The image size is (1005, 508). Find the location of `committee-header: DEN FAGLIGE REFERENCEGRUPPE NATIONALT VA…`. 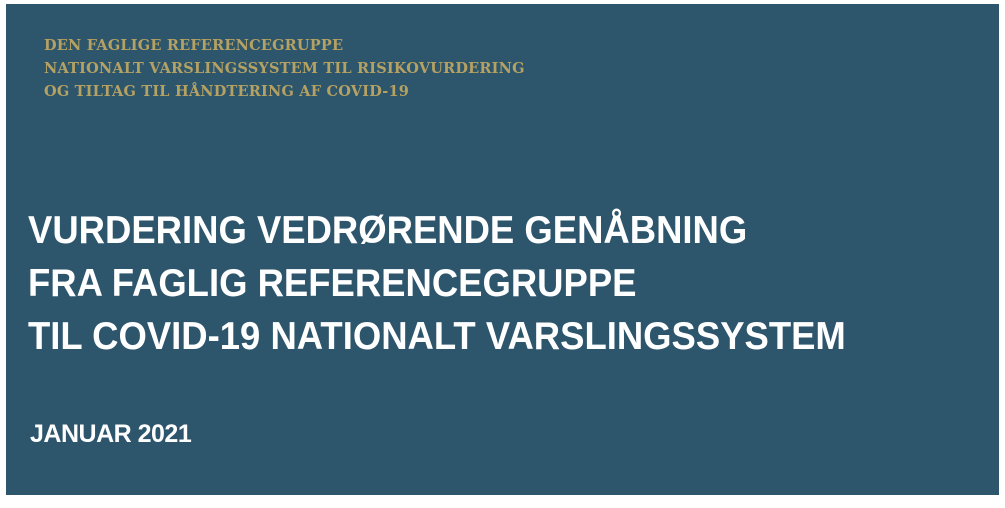

committee-header: DEN FAGLIGE REFERENCEGRUPPE NATIONALT VA… is located at coordinates (284, 68).